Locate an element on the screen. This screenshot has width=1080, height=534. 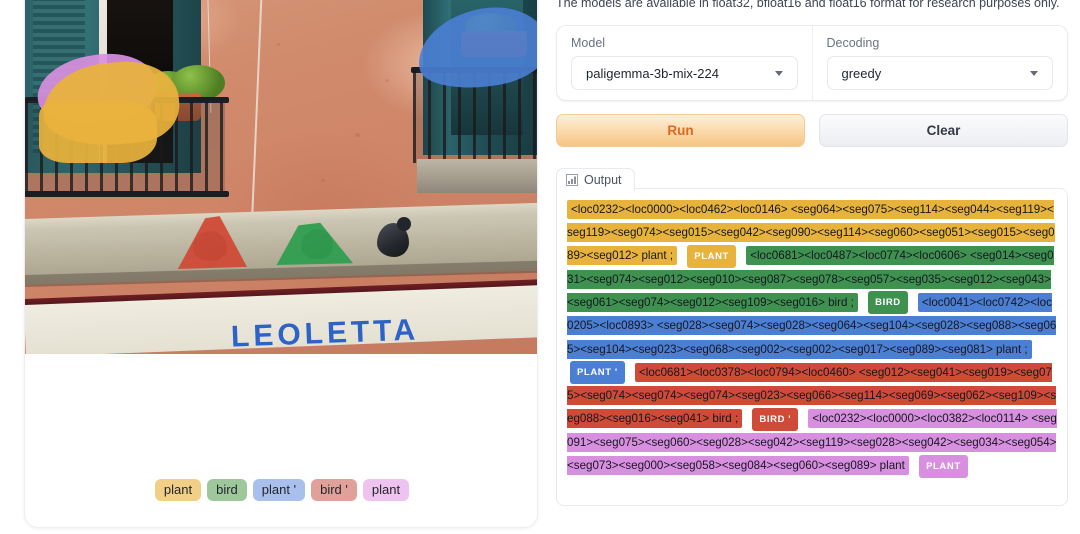
tab-output: Output is located at coordinates (595, 179).